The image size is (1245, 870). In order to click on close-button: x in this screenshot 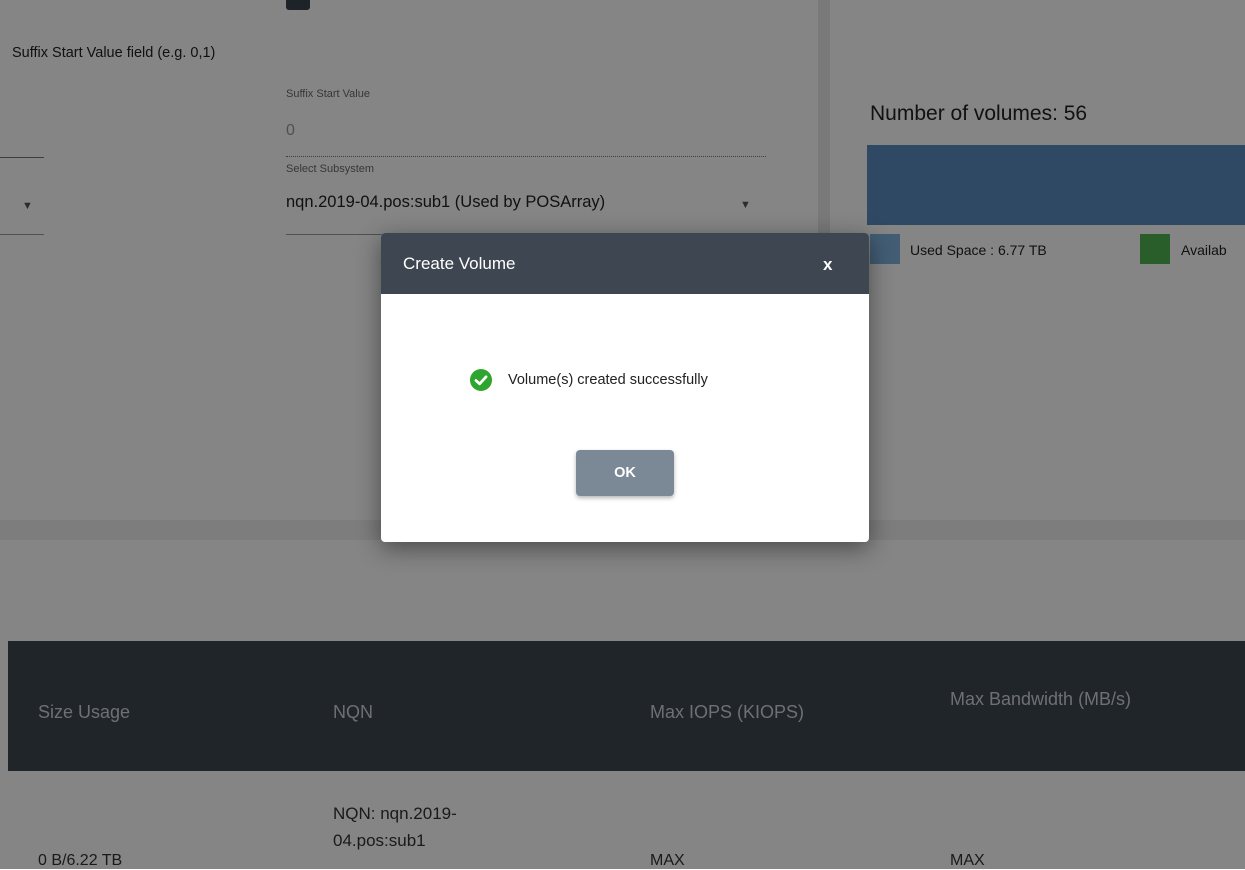, I will do `click(827, 265)`.